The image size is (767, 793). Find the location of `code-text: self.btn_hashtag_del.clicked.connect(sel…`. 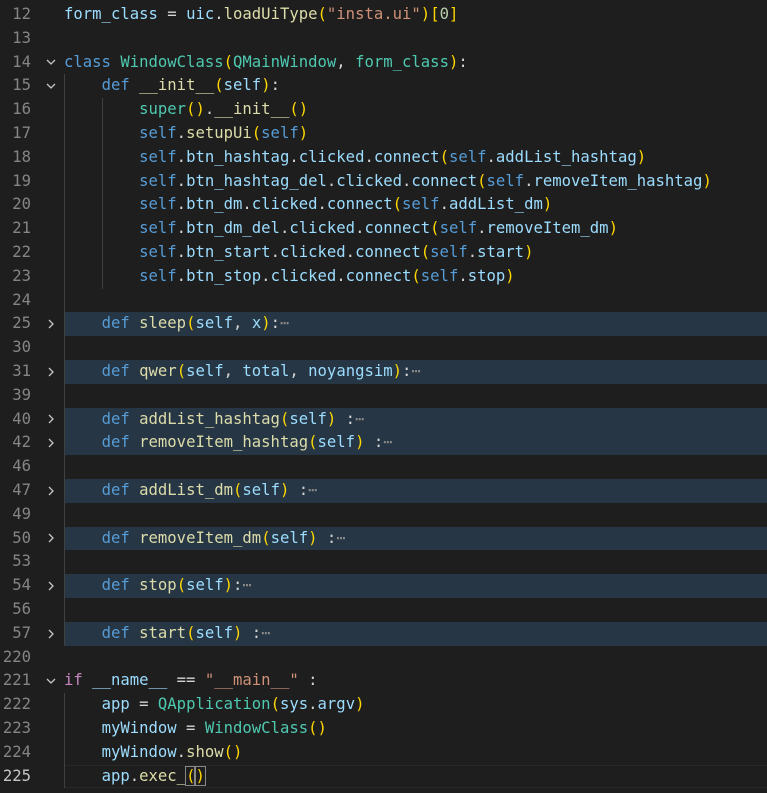

code-text: self.btn_hashtag_del.clicked.connect(sel… is located at coordinates (415, 182).